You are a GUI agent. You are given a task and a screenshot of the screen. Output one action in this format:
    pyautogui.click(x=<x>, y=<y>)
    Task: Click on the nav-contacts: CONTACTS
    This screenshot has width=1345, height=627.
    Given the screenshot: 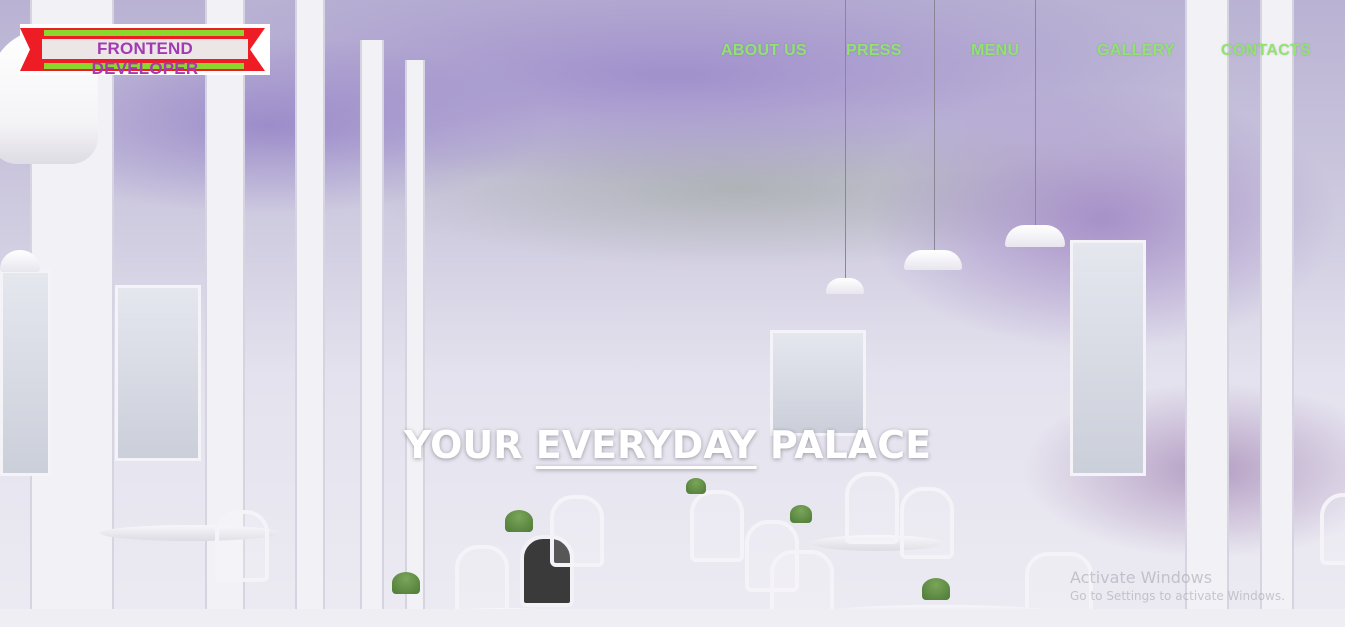 What is the action you would take?
    pyautogui.click(x=1266, y=51)
    